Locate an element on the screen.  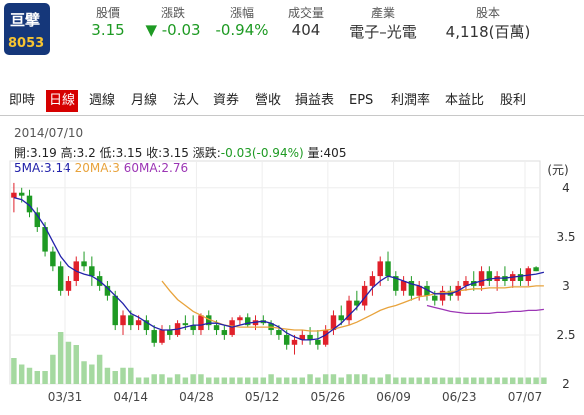
tab-pe-ratio: 本益比 is located at coordinates (464, 101).